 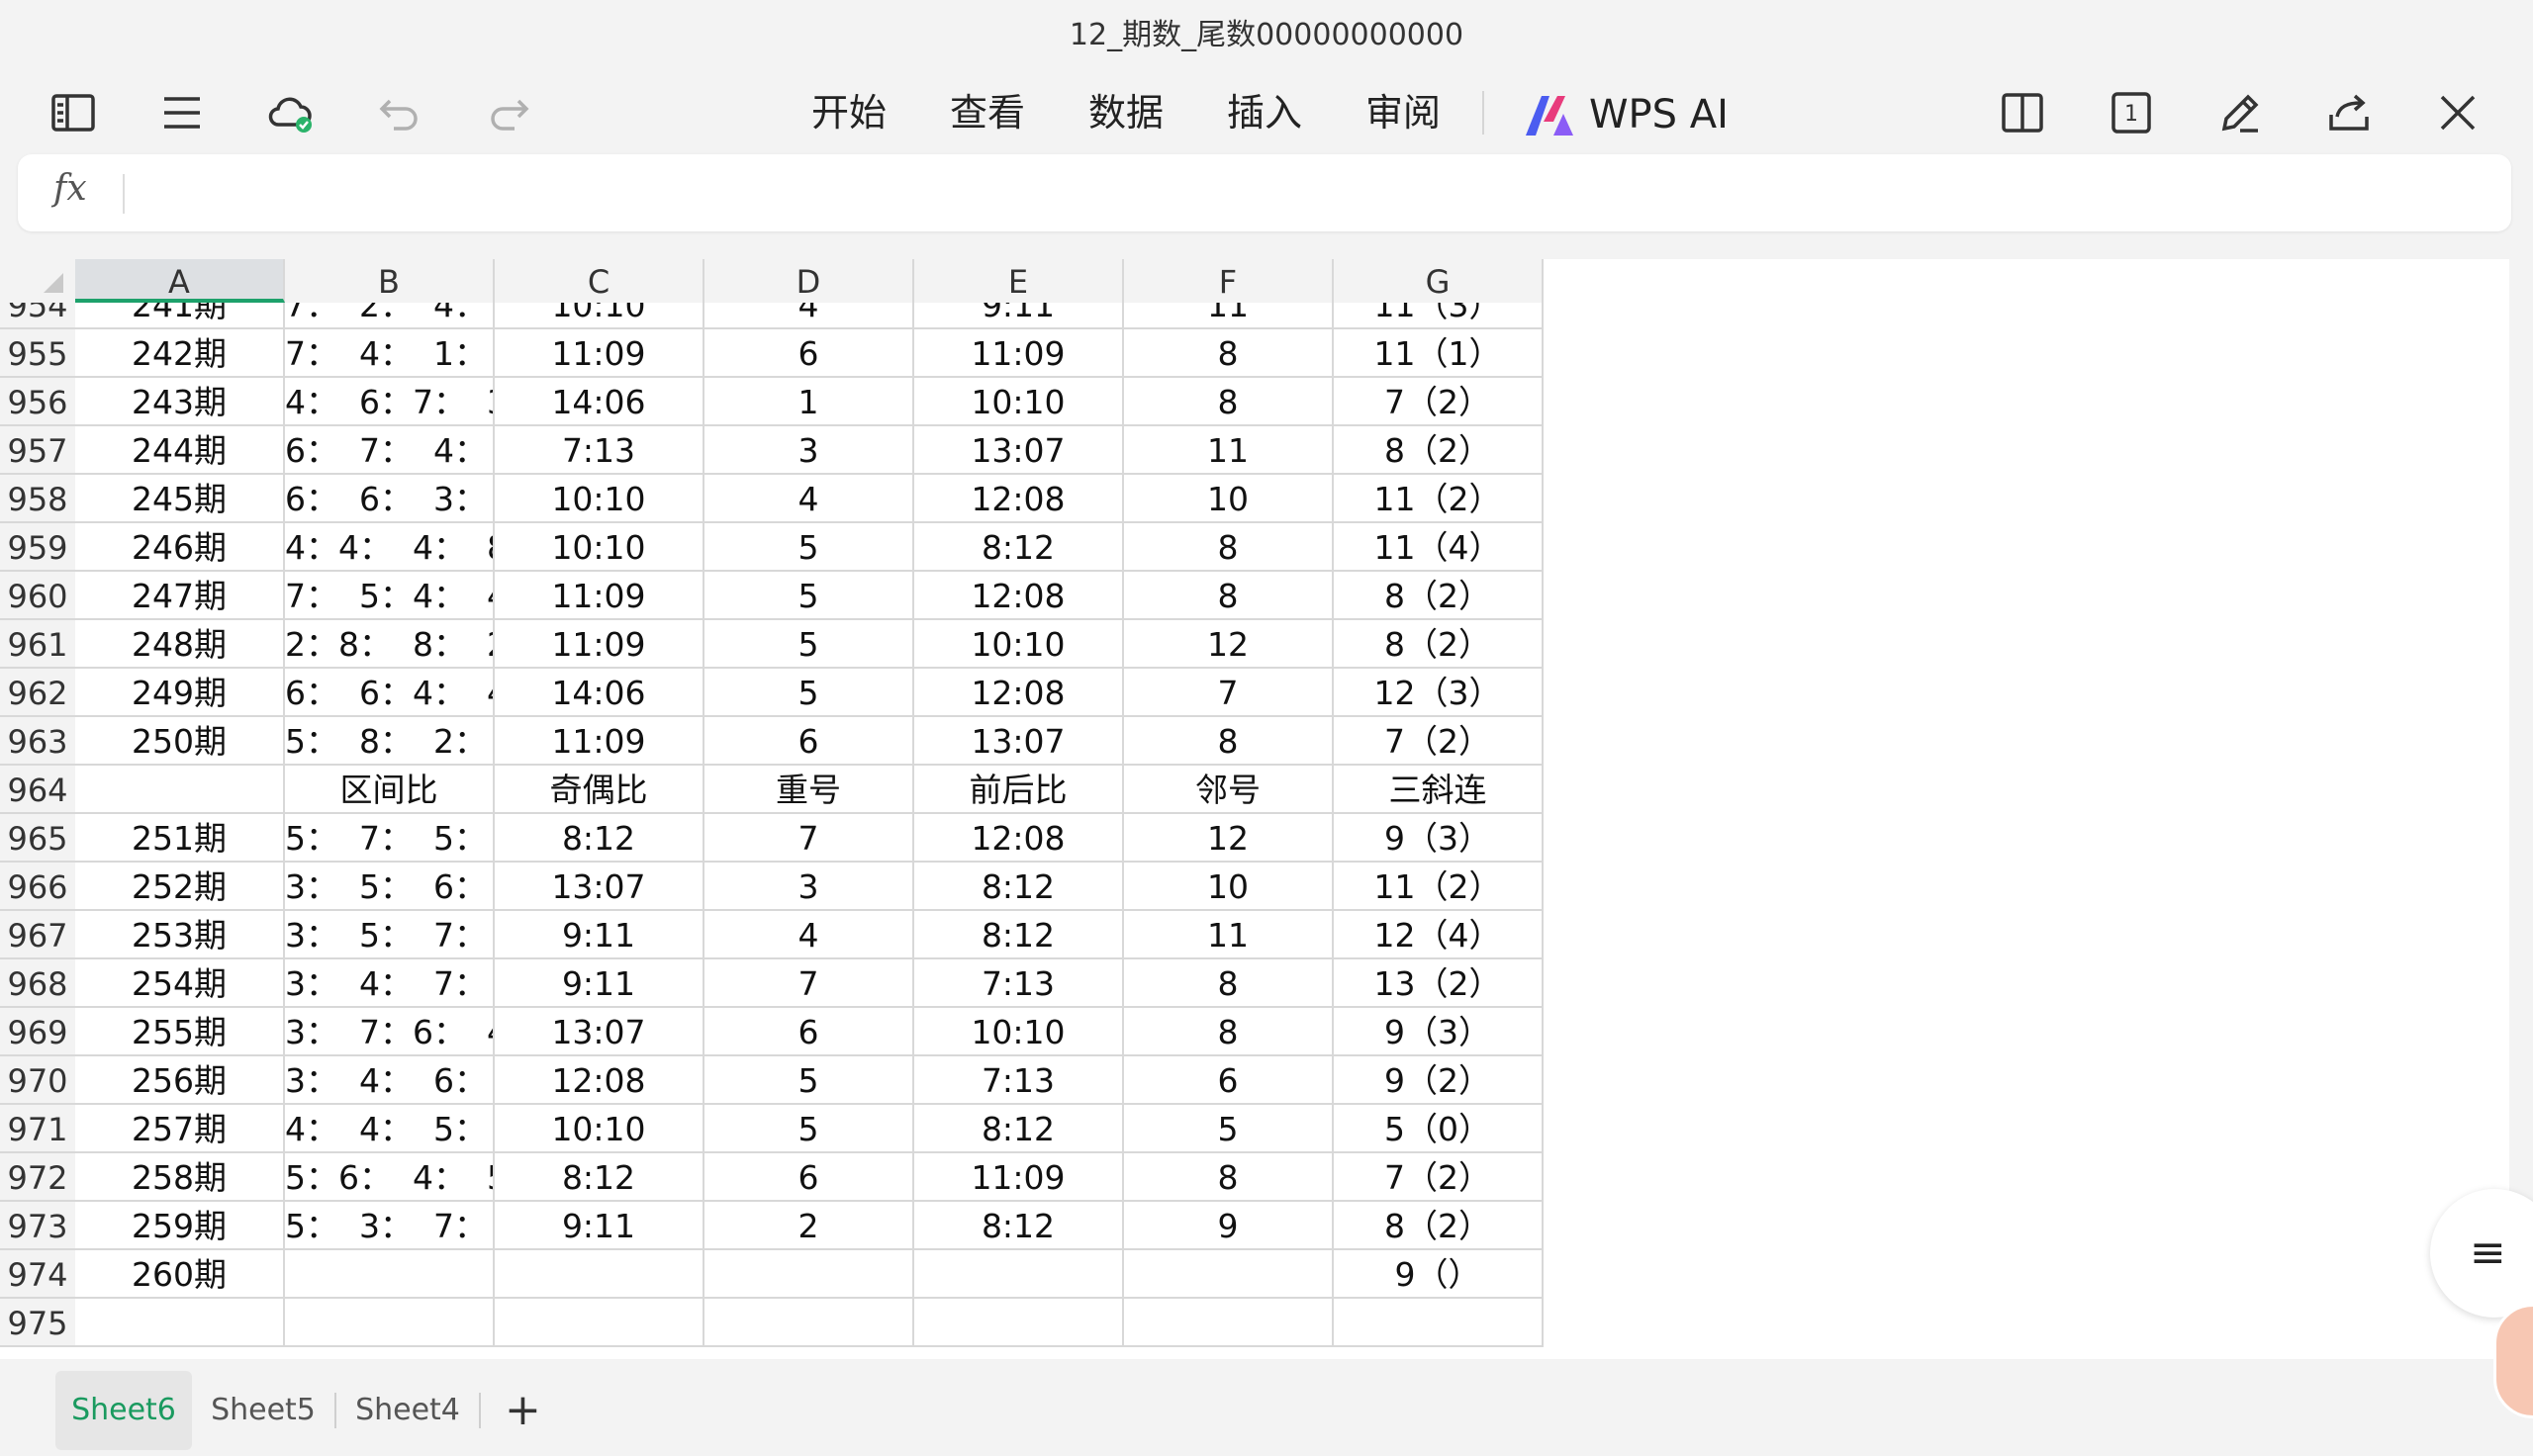 What do you see at coordinates (390, 596) in the screenshot?
I see `cell-b-960: 7： 5：4： 4` at bounding box center [390, 596].